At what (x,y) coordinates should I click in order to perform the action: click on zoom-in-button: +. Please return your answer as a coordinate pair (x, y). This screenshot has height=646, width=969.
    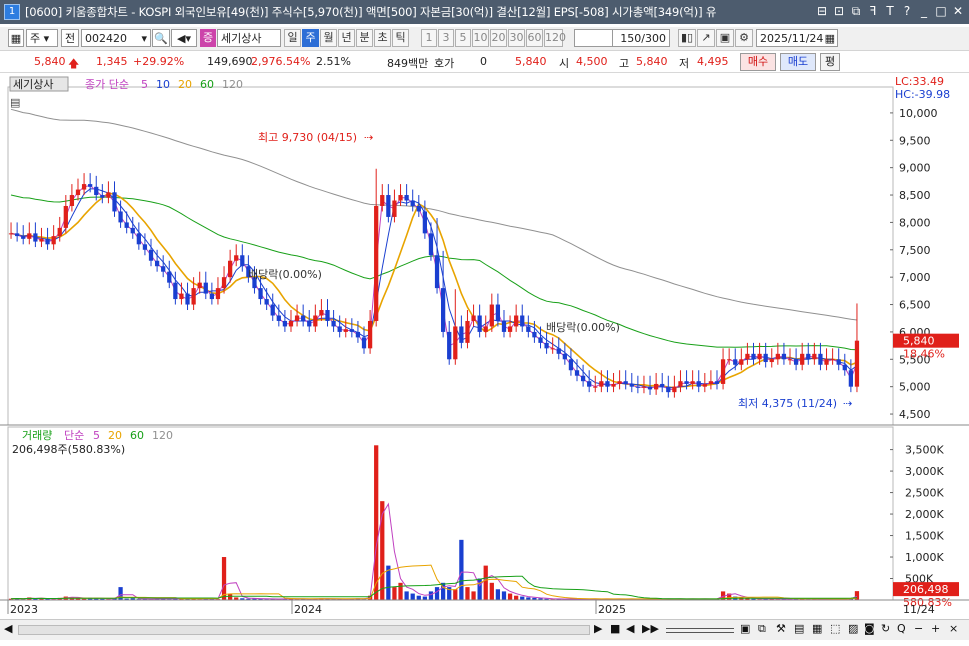
    Looking at the image, I should click on (935, 628).